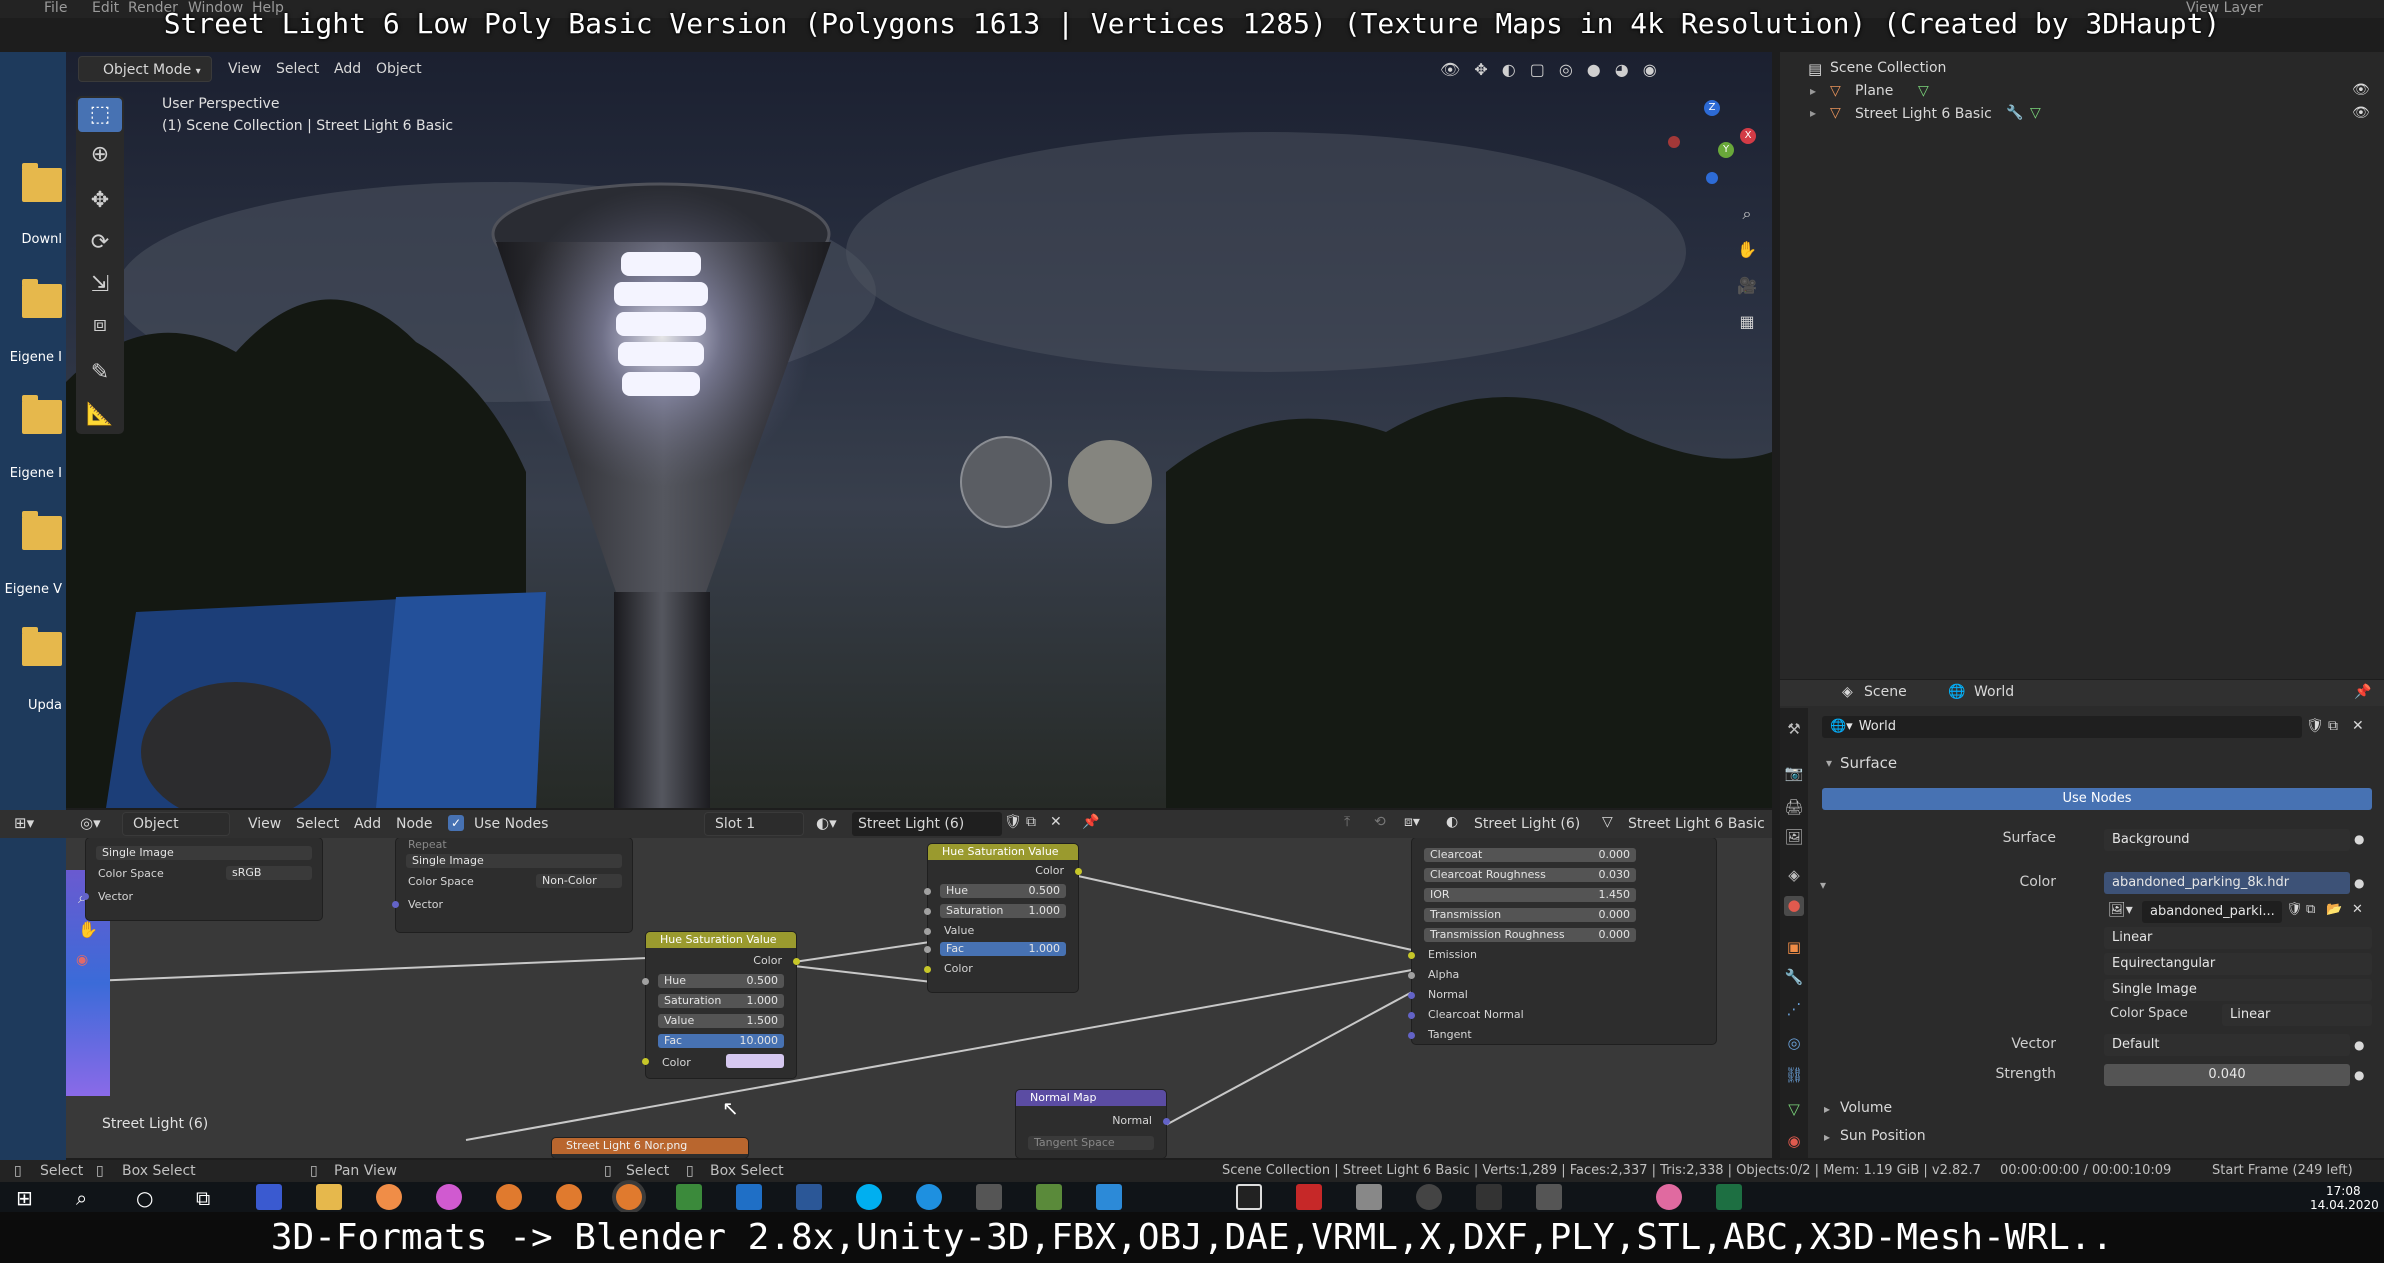  Describe the element at coordinates (399, 69) in the screenshot. I see `menu-object: Object` at that location.